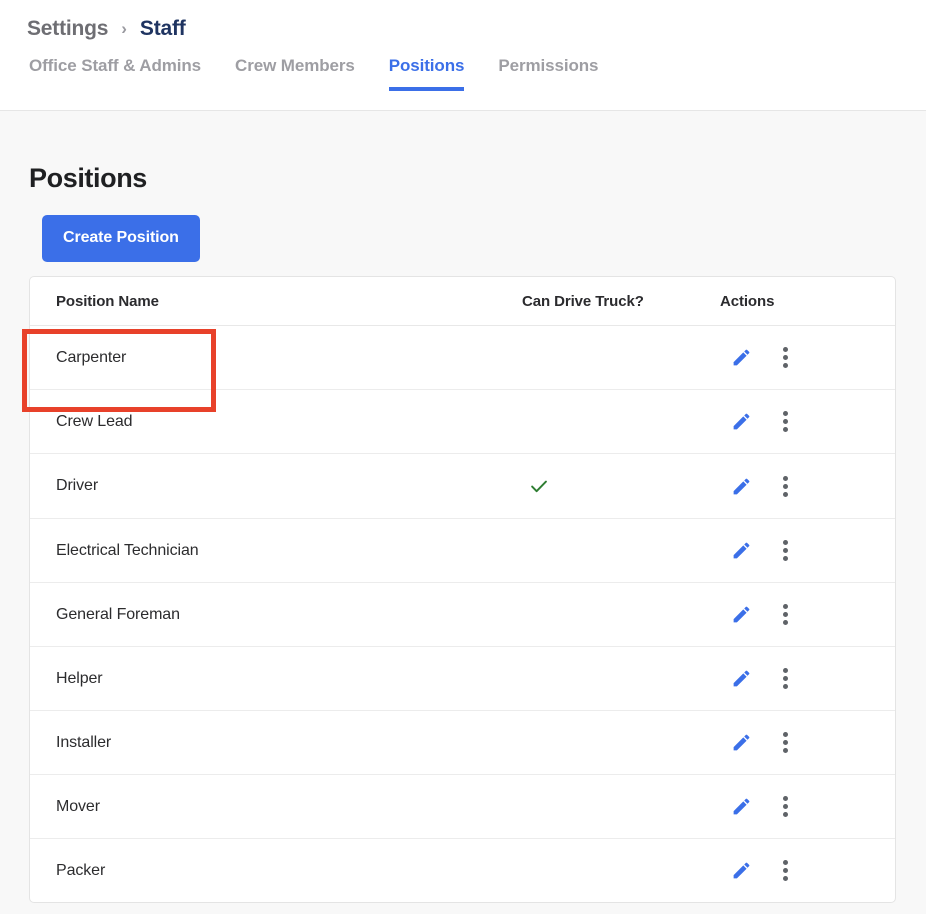 Image resolution: width=926 pixels, height=914 pixels. What do you see at coordinates (88, 178) in the screenshot?
I see `page-title: Positions` at bounding box center [88, 178].